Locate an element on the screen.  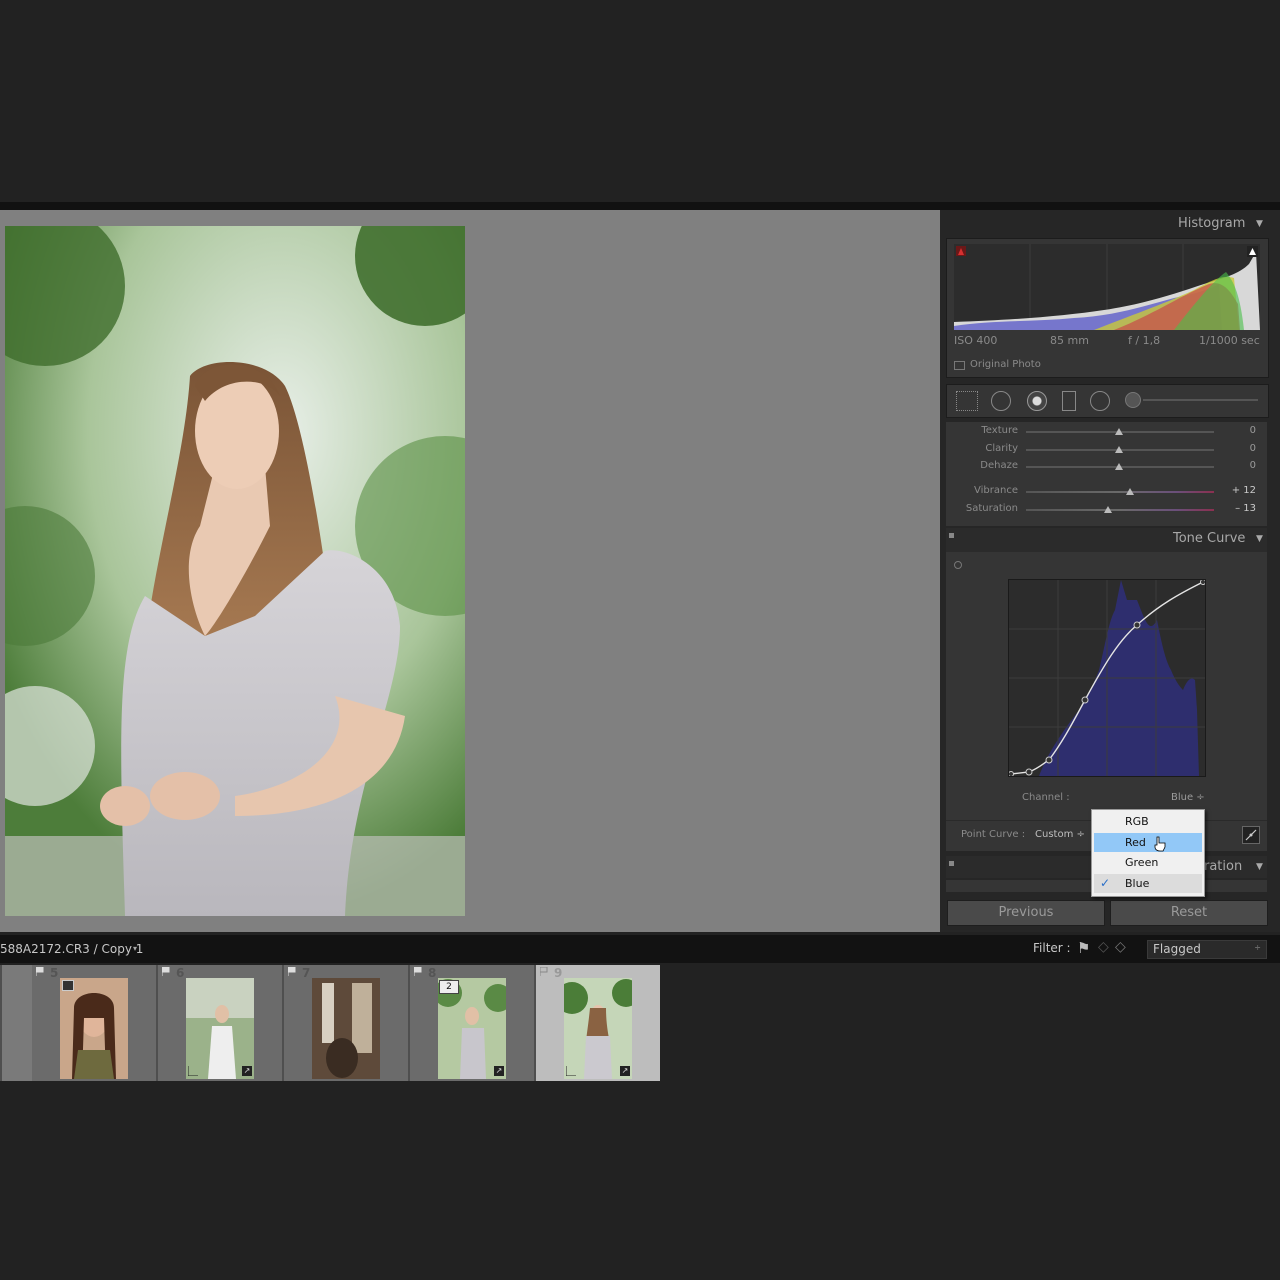
filmstrip-cell: 5 is located at coordinates (95, 1023).